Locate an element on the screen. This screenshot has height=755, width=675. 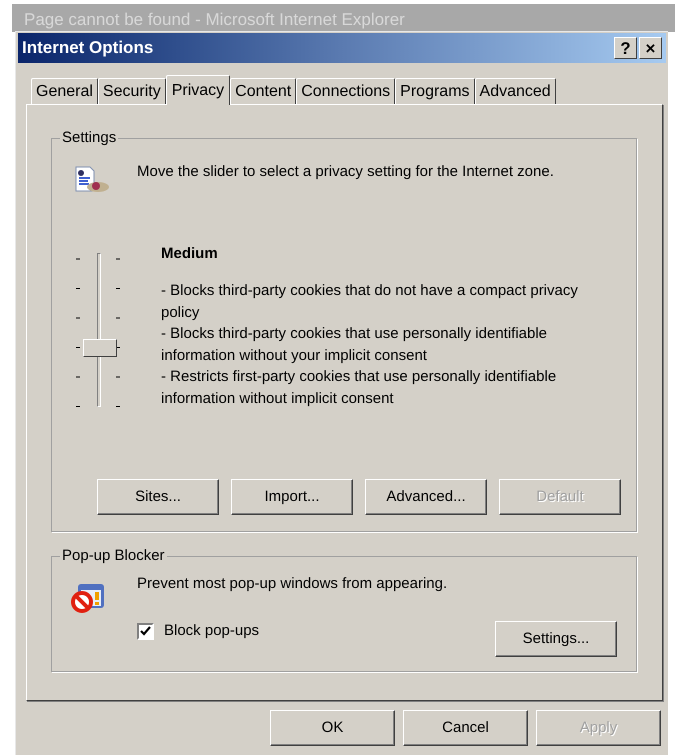
group-legend: Settings is located at coordinates (89, 138).